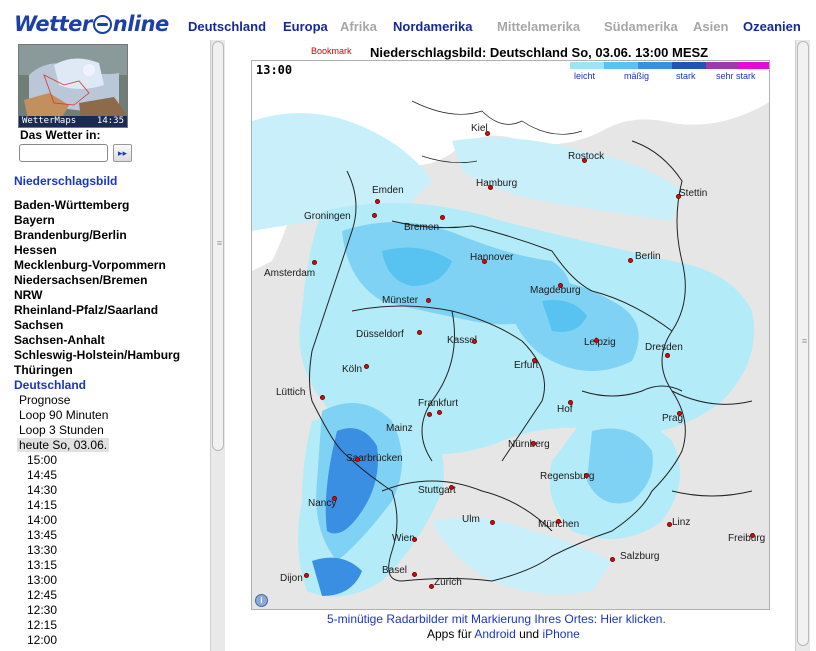 This screenshot has height=651, width=816. What do you see at coordinates (305, 26) in the screenshot?
I see `nav-europa: Europa` at bounding box center [305, 26].